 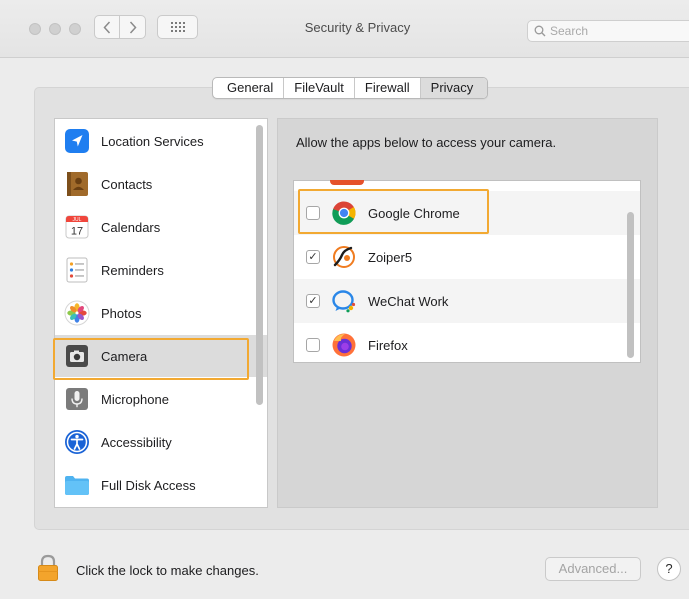 What do you see at coordinates (259, 265) in the screenshot?
I see `sidebar-scrollbar` at bounding box center [259, 265].